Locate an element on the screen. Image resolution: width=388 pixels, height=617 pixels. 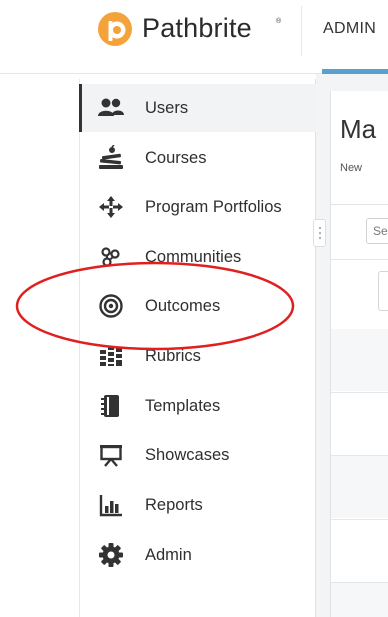
sidebar-item-users: Users is located at coordinates (197, 108).